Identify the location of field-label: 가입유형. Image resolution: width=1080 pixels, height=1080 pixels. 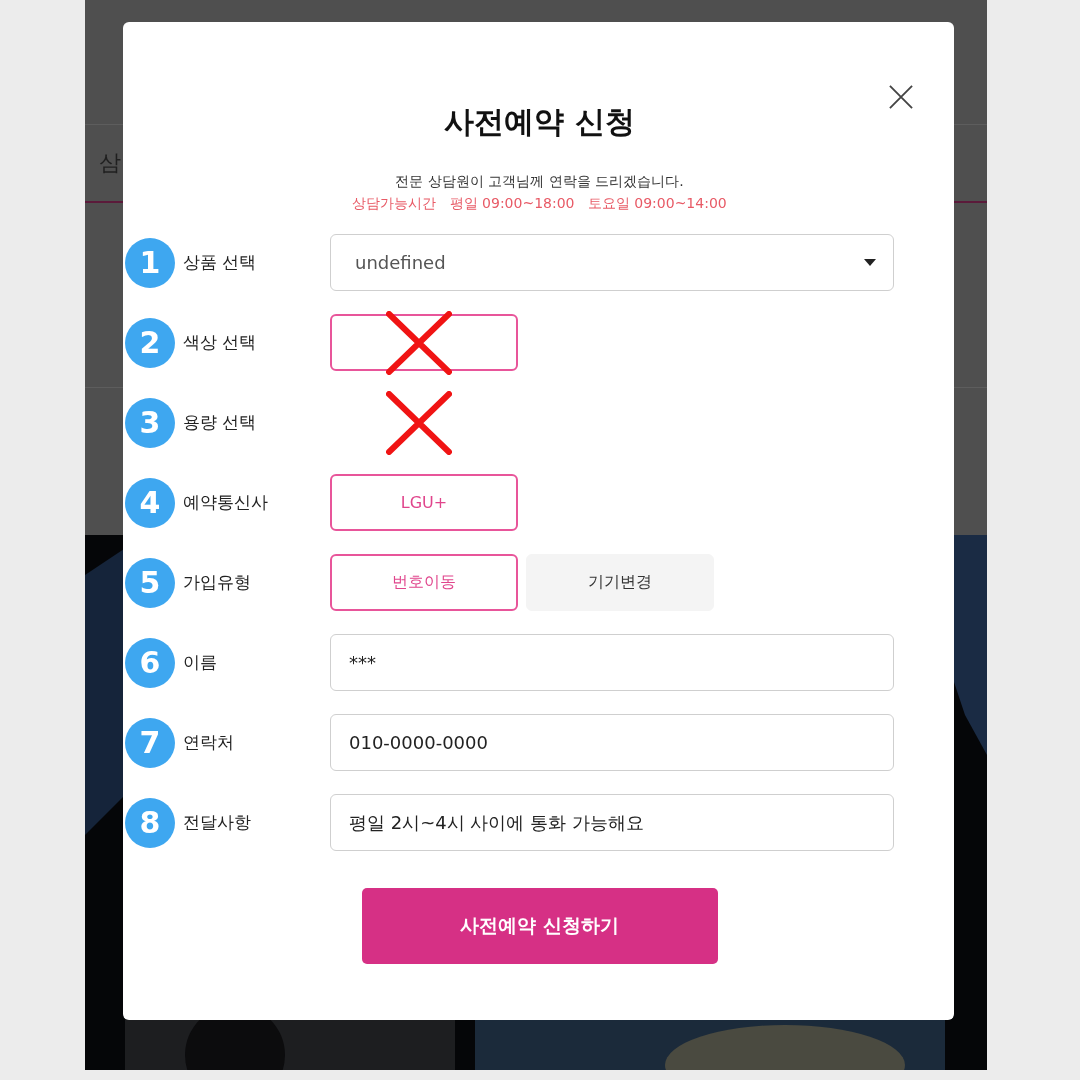
(217, 582).